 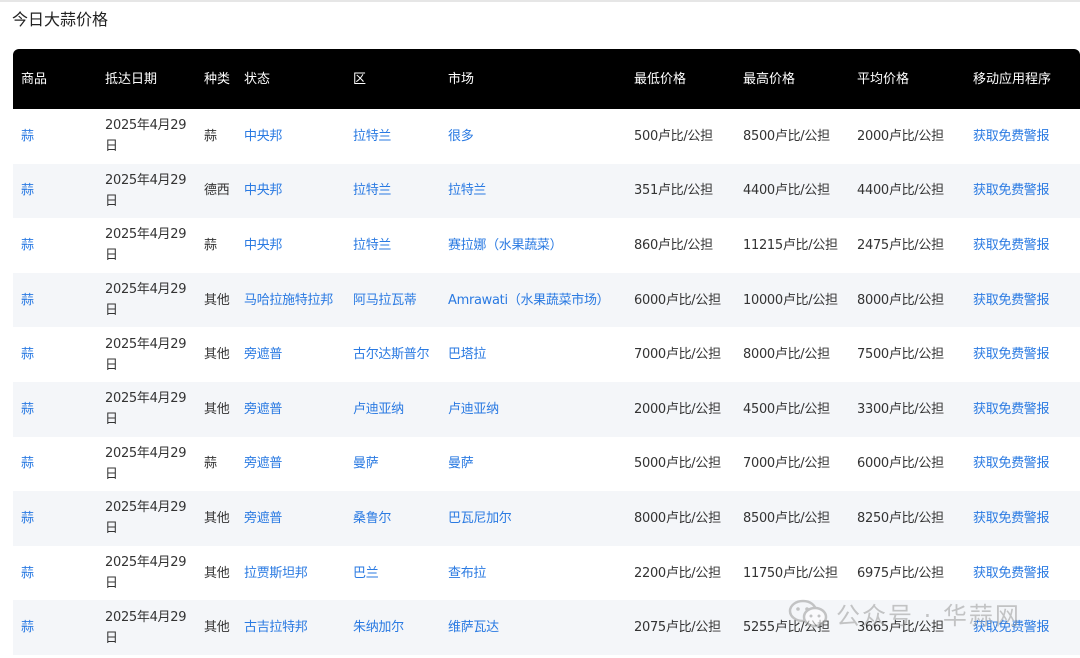 What do you see at coordinates (216, 79) in the screenshot?
I see `header-variety: 种类` at bounding box center [216, 79].